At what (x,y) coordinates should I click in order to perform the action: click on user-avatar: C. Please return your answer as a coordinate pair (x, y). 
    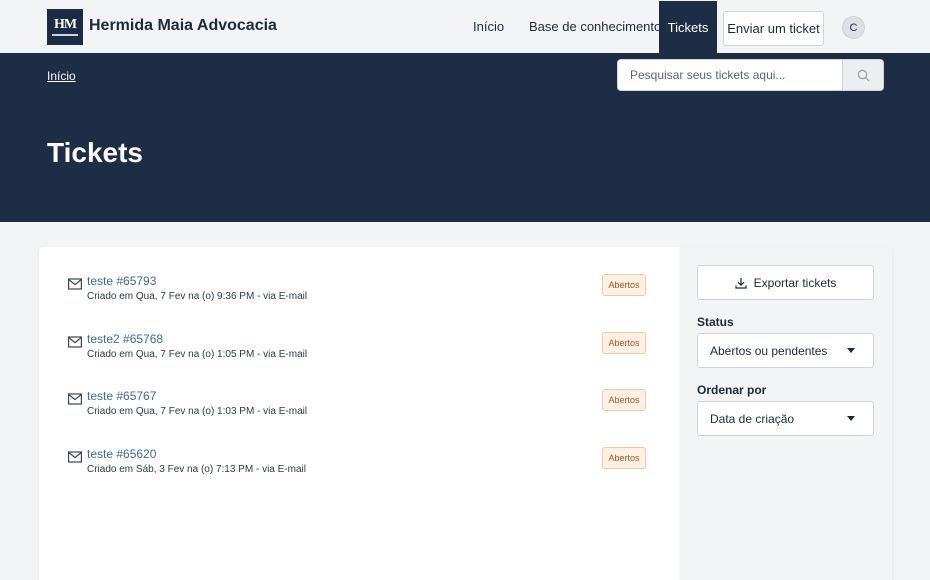
    Looking at the image, I should click on (853, 27).